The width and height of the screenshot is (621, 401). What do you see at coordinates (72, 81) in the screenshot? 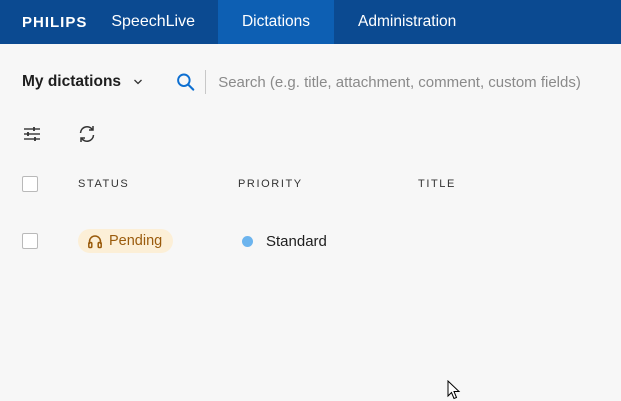
I see `view-selector-label: My dictations` at bounding box center [72, 81].